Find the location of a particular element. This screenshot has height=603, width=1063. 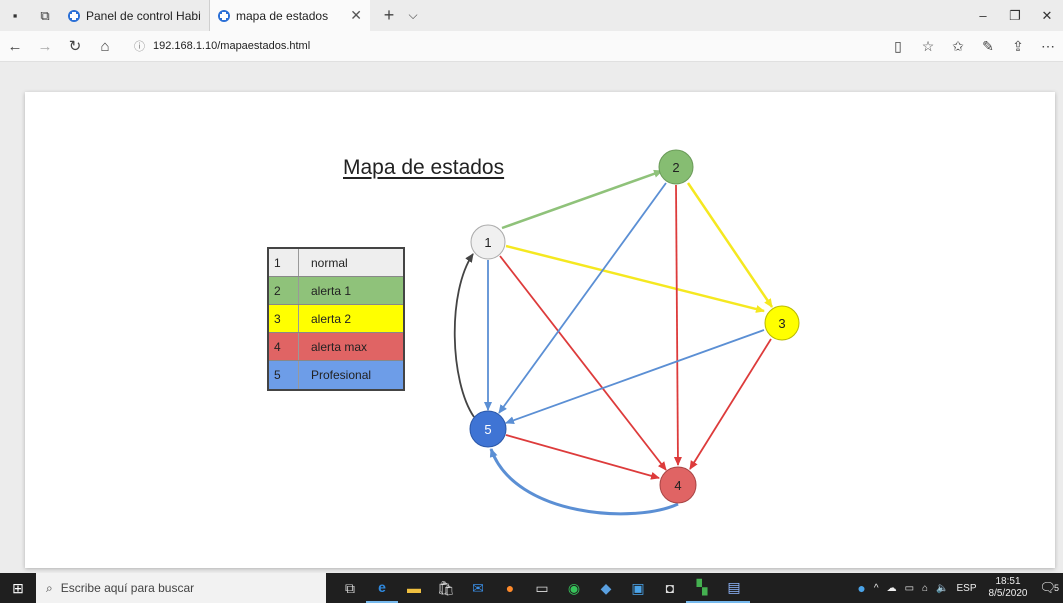

tab-actions-icon: ▪ is located at coordinates (15, 15).